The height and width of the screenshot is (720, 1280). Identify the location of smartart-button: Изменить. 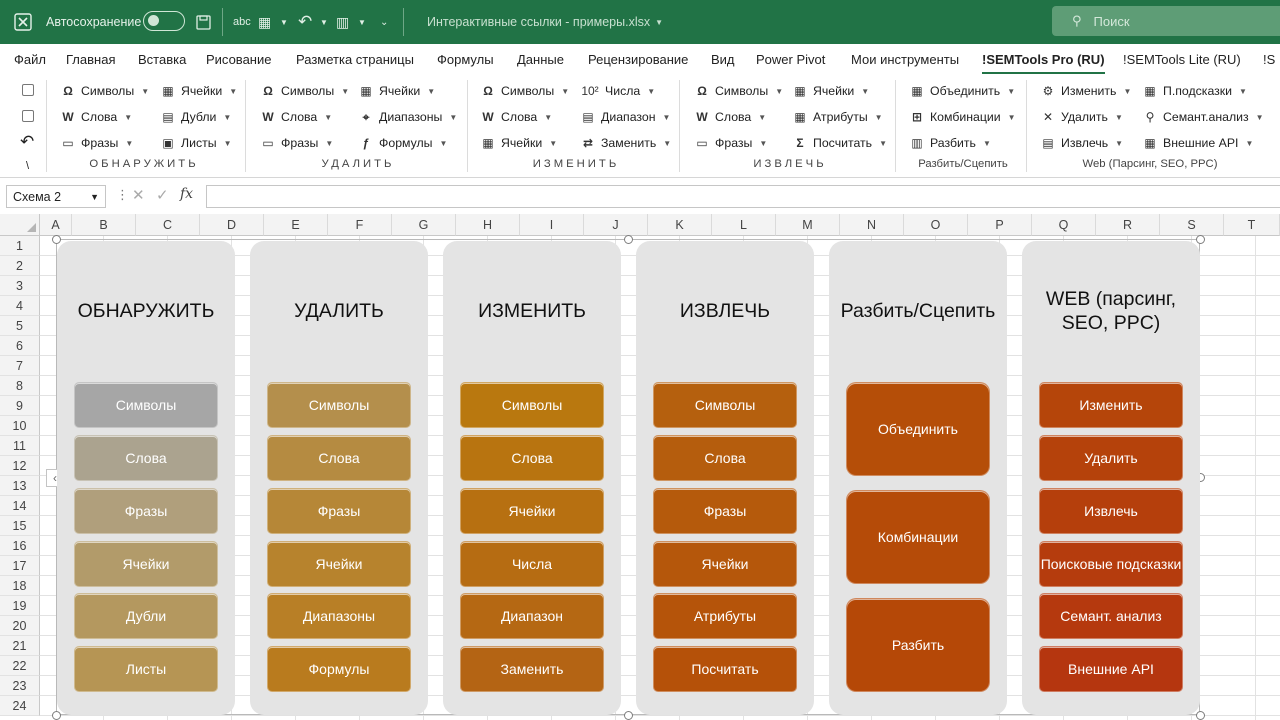
(1111, 405).